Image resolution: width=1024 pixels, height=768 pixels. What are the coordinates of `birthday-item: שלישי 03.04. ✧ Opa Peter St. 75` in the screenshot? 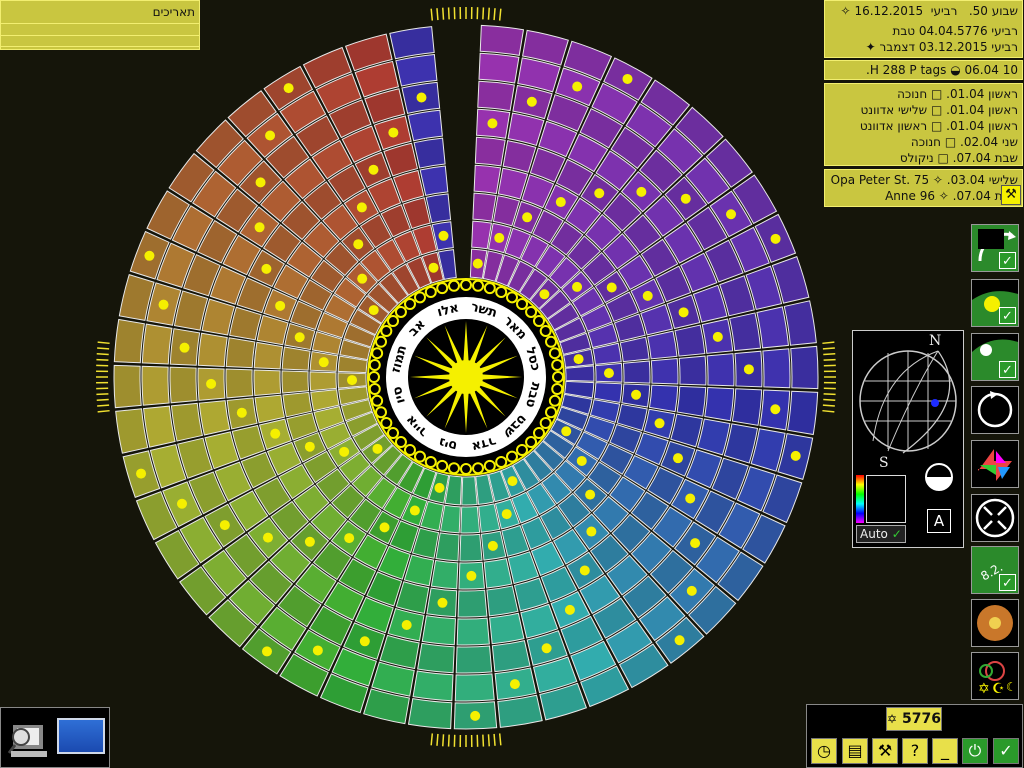 It's located at (923, 180).